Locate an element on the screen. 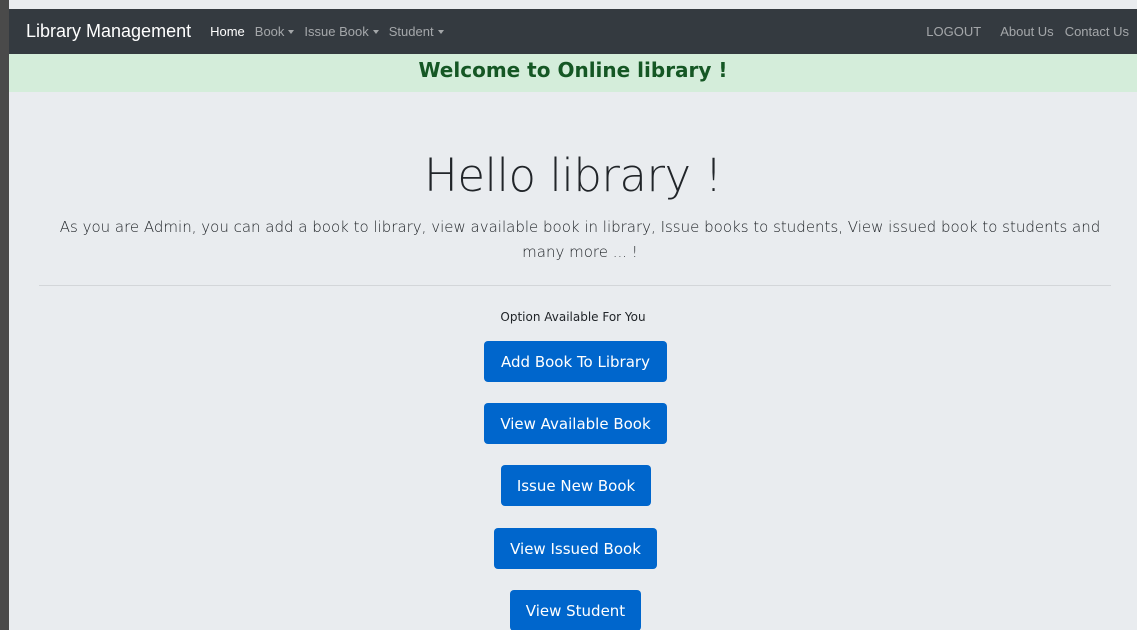 The image size is (1137, 630). nav-book-dropdown: Book is located at coordinates (275, 31).